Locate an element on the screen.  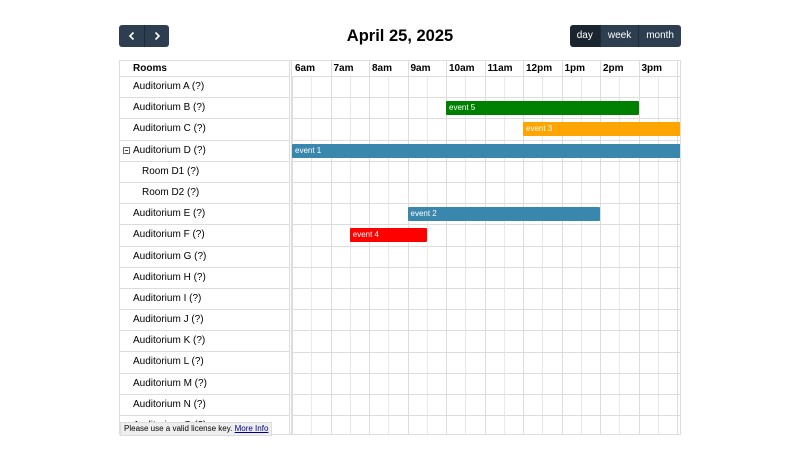
resource-label: Auditorium E (?) is located at coordinates (169, 214).